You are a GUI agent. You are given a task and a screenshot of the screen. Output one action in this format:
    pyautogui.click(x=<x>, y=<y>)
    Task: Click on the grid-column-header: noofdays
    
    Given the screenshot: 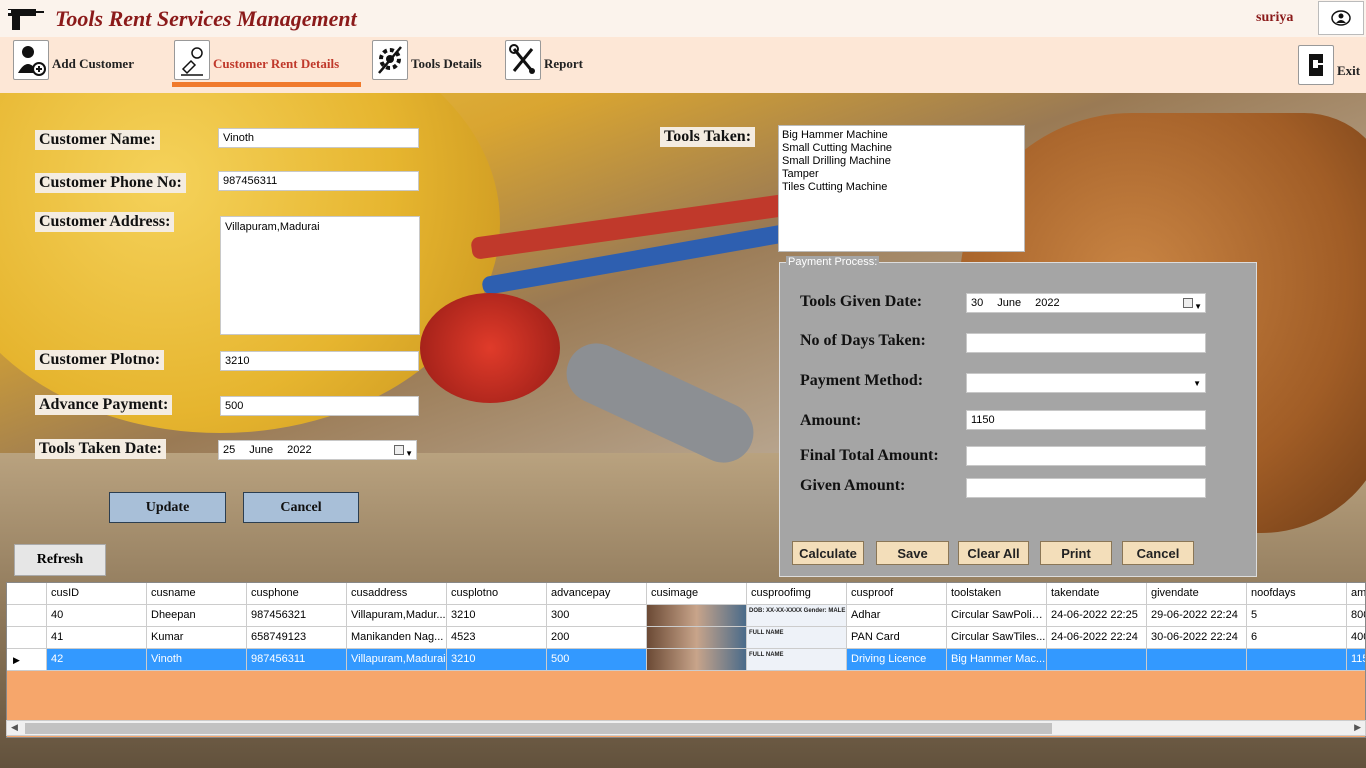 What is the action you would take?
    pyautogui.click(x=1297, y=594)
    